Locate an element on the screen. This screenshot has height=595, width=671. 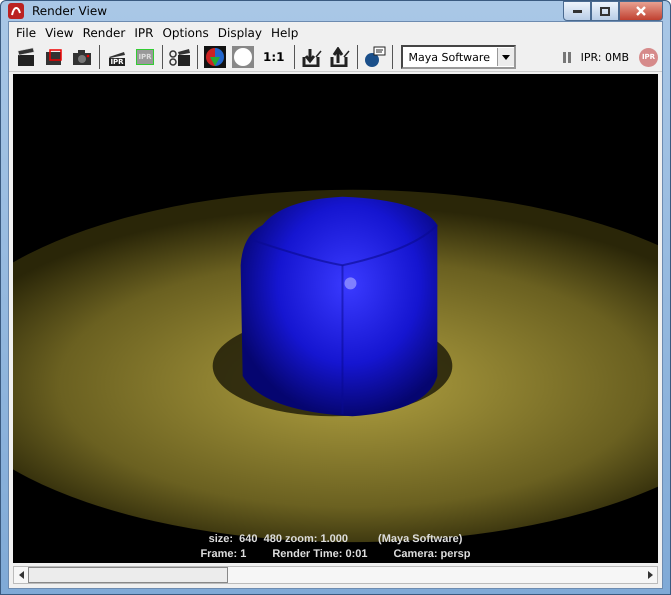
horizontal-scrollbar is located at coordinates (335, 575).